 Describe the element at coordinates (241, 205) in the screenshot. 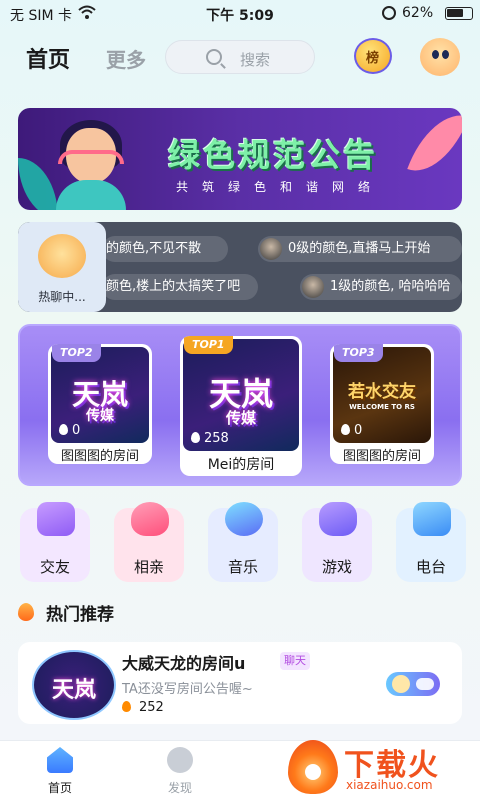

I see `banner-pager` at that location.